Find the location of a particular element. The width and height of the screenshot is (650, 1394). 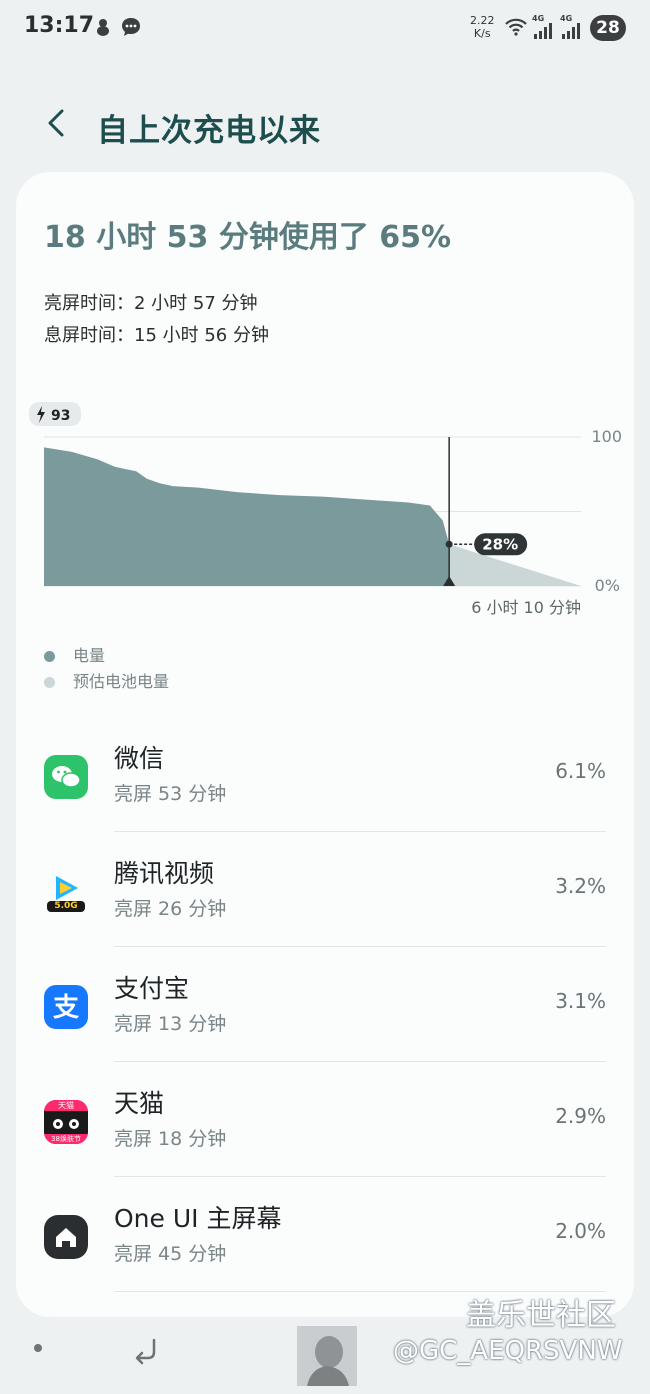

app-name: 腾讯视频 is located at coordinates (164, 873).